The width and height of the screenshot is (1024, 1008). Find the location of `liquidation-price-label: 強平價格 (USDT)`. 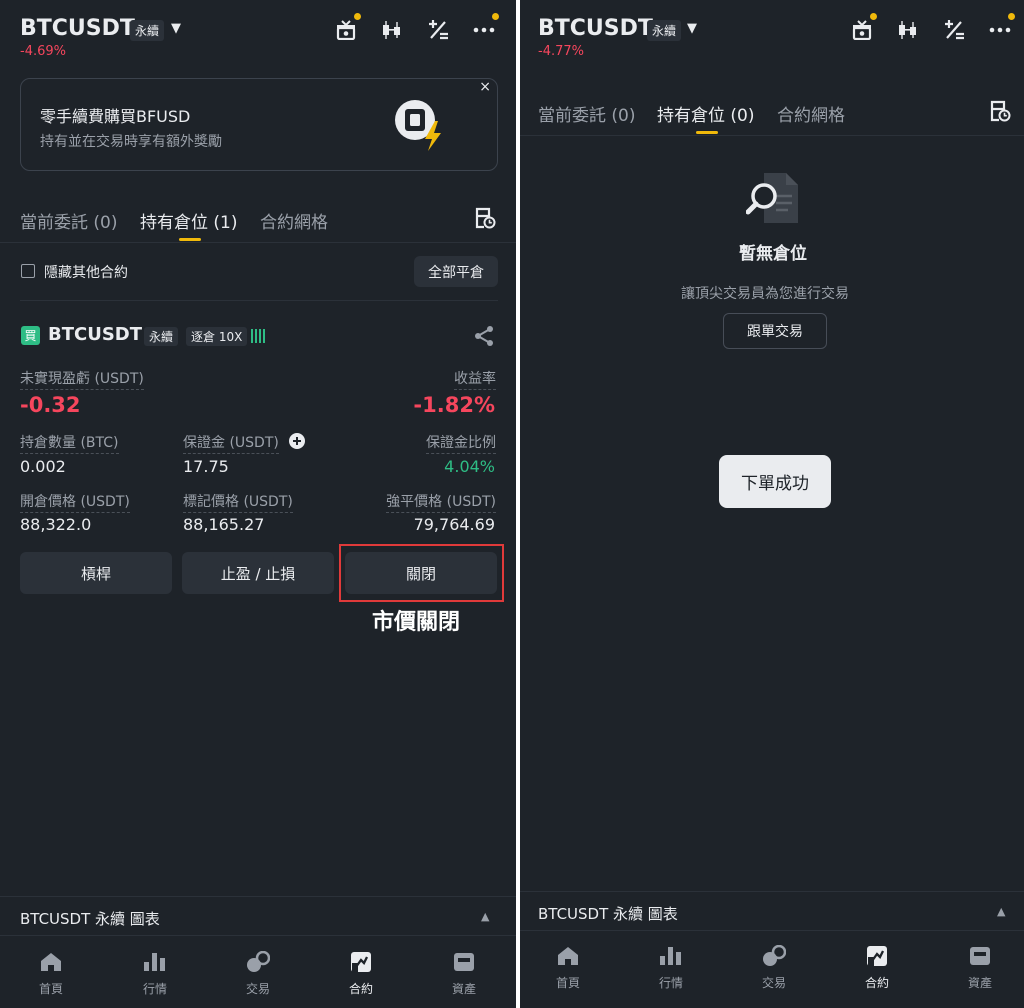

liquidation-price-label: 強平價格 (USDT) is located at coordinates (441, 502).